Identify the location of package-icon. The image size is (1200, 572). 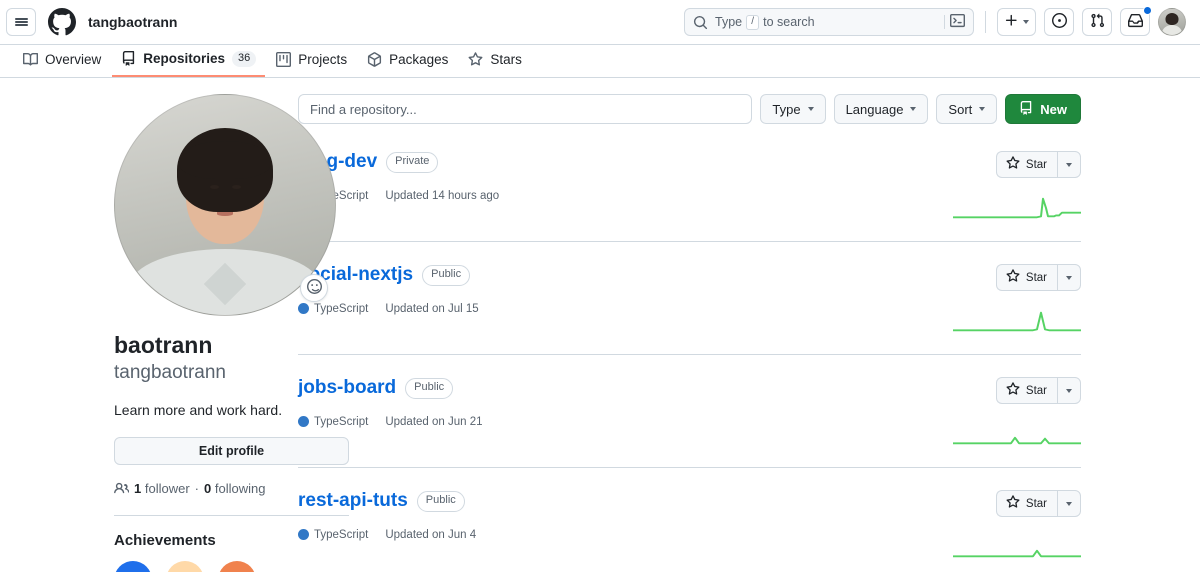
(374, 59).